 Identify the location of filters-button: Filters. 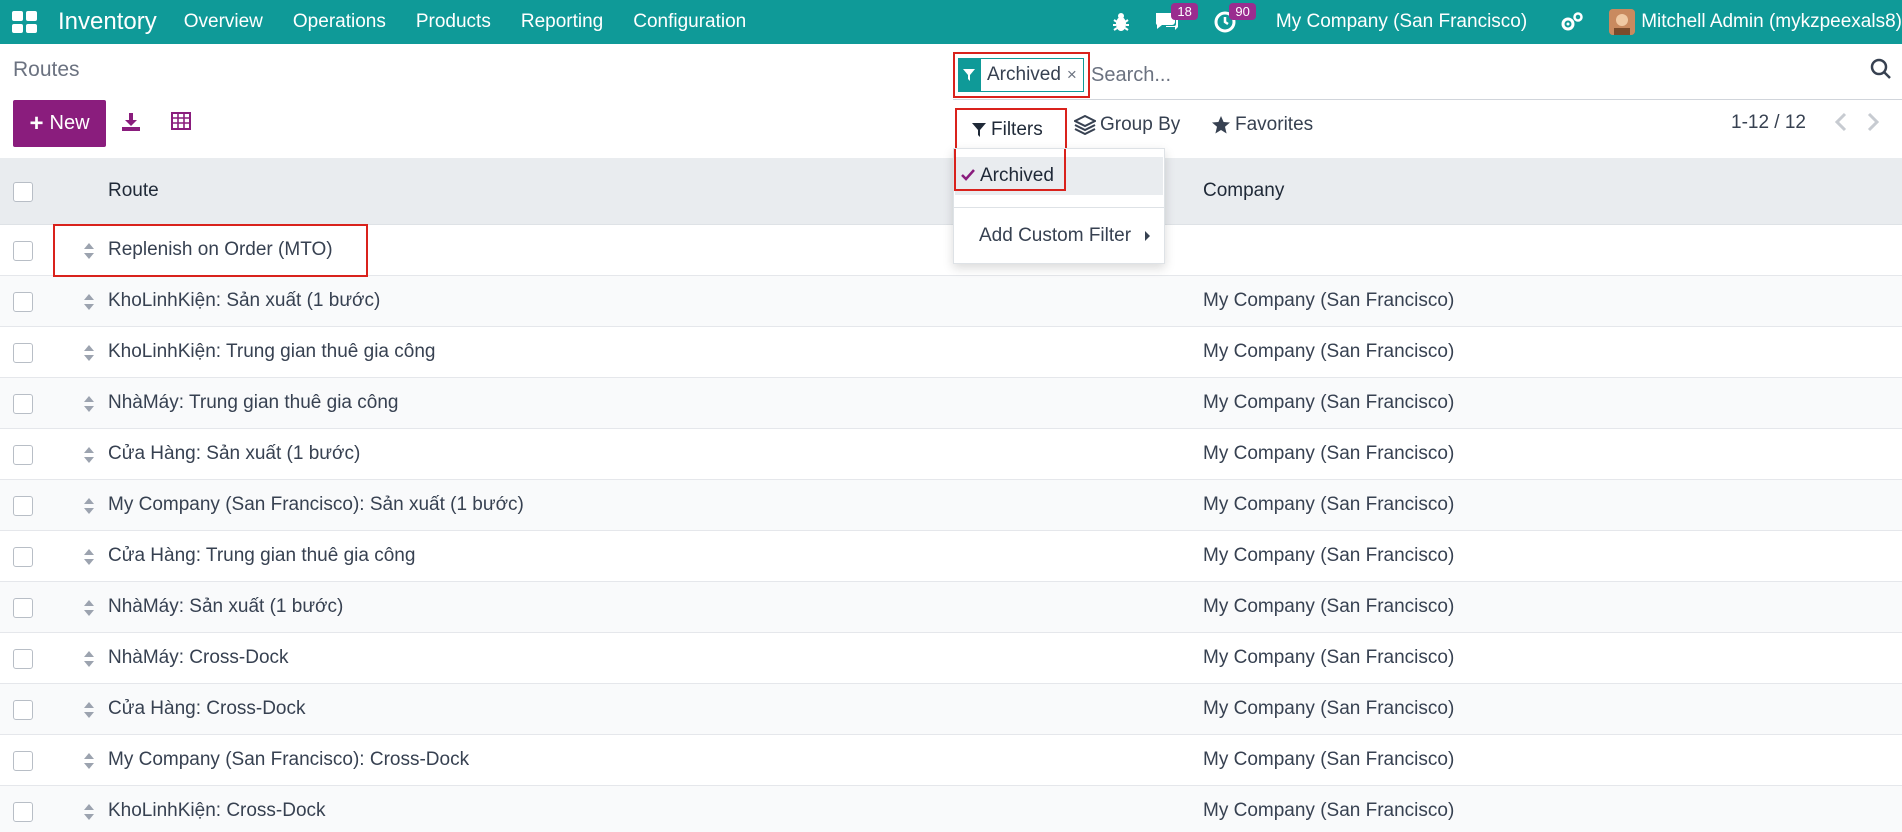
(1011, 130).